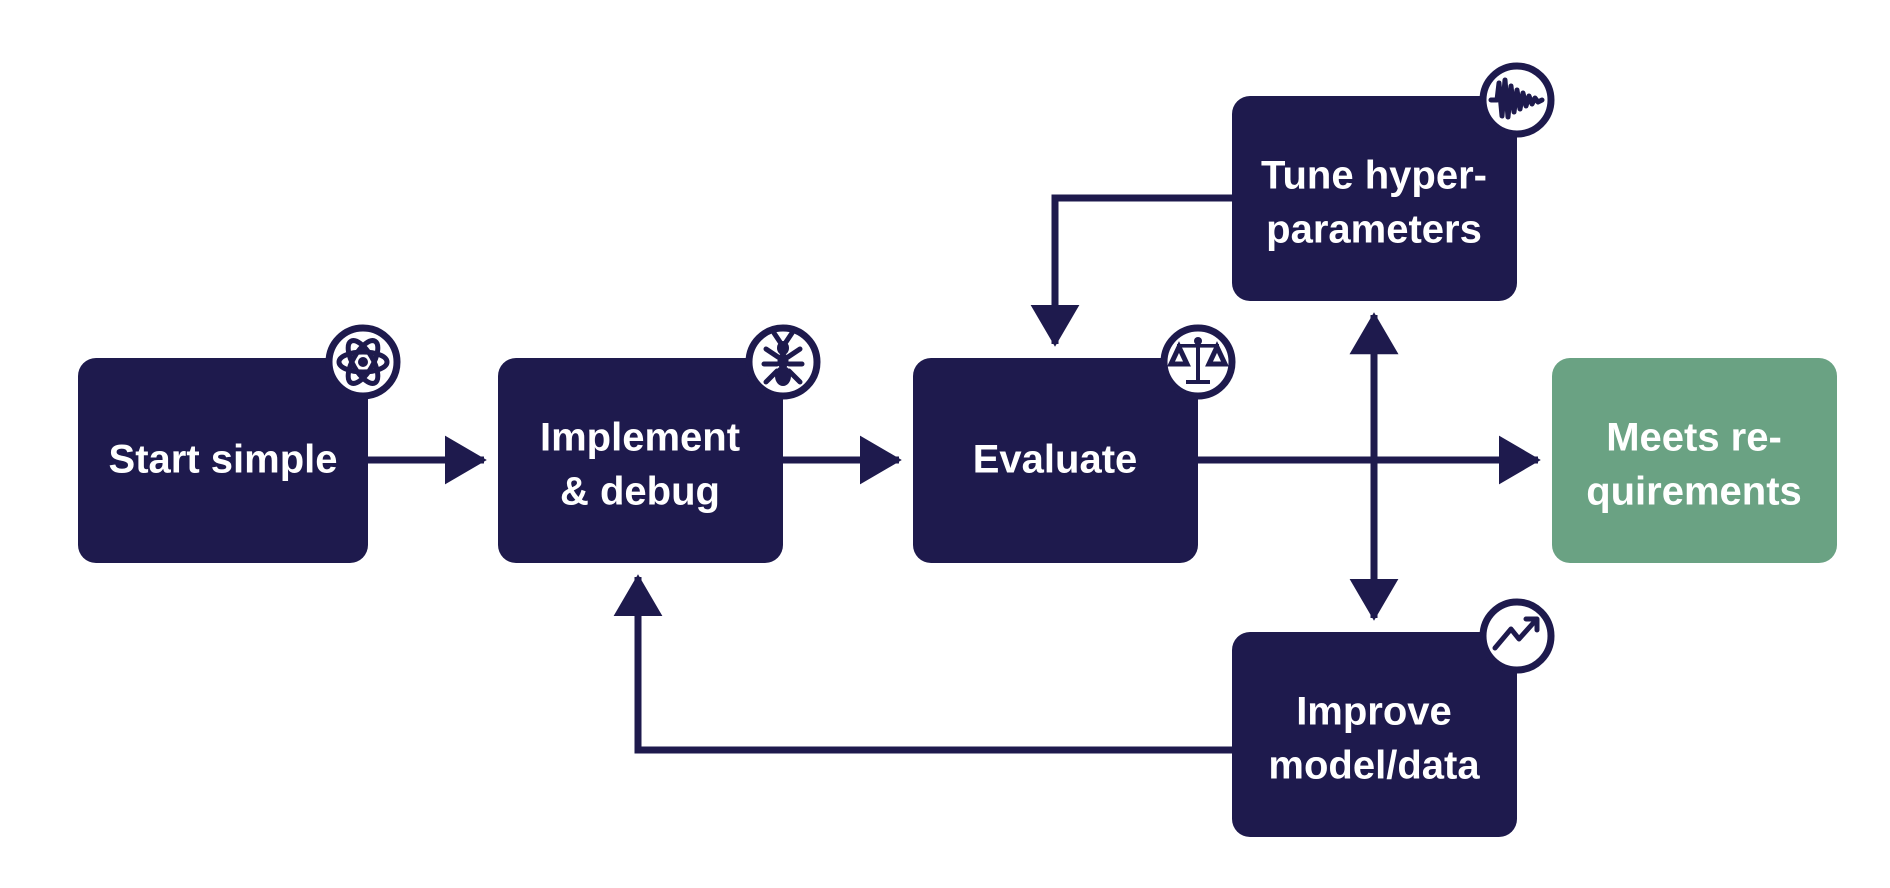 The image size is (1890, 888). What do you see at coordinates (363, 362) in the screenshot?
I see `atom-icon` at bounding box center [363, 362].